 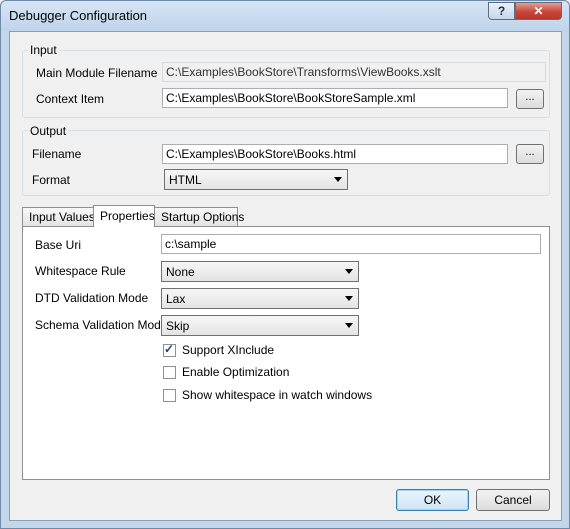 I want to click on filename-field: C:\Examples\BookStore\Books.html, so click(x=335, y=154).